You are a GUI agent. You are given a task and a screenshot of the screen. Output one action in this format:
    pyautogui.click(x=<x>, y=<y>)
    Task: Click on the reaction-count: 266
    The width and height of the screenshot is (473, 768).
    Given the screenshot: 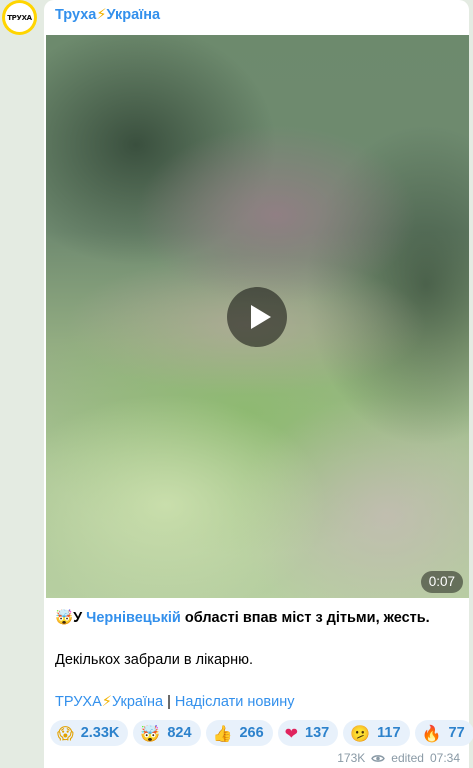 What is the action you would take?
    pyautogui.click(x=251, y=733)
    